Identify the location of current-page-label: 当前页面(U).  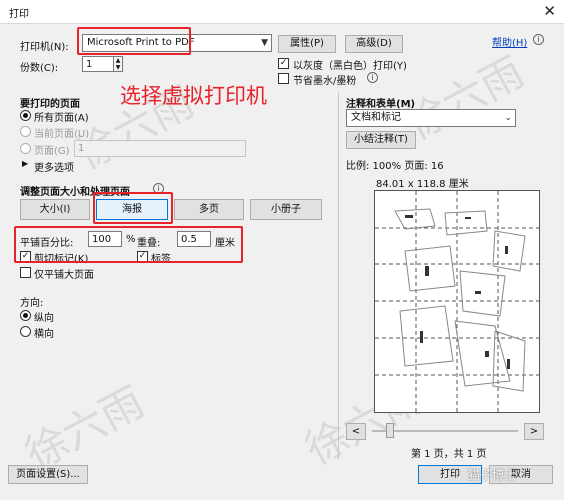
(62, 134).